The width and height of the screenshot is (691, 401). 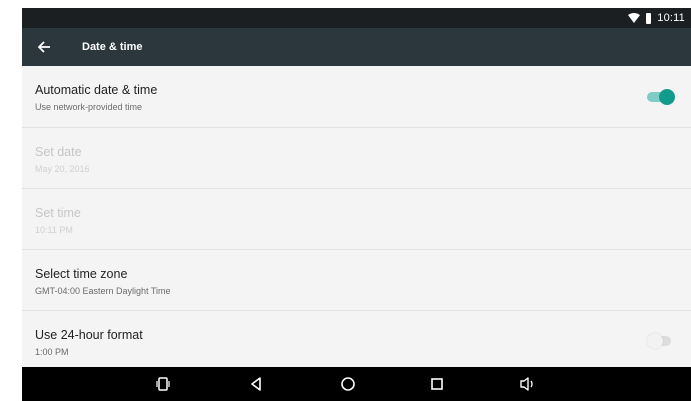 What do you see at coordinates (649, 18) in the screenshot?
I see `battery-icon` at bounding box center [649, 18].